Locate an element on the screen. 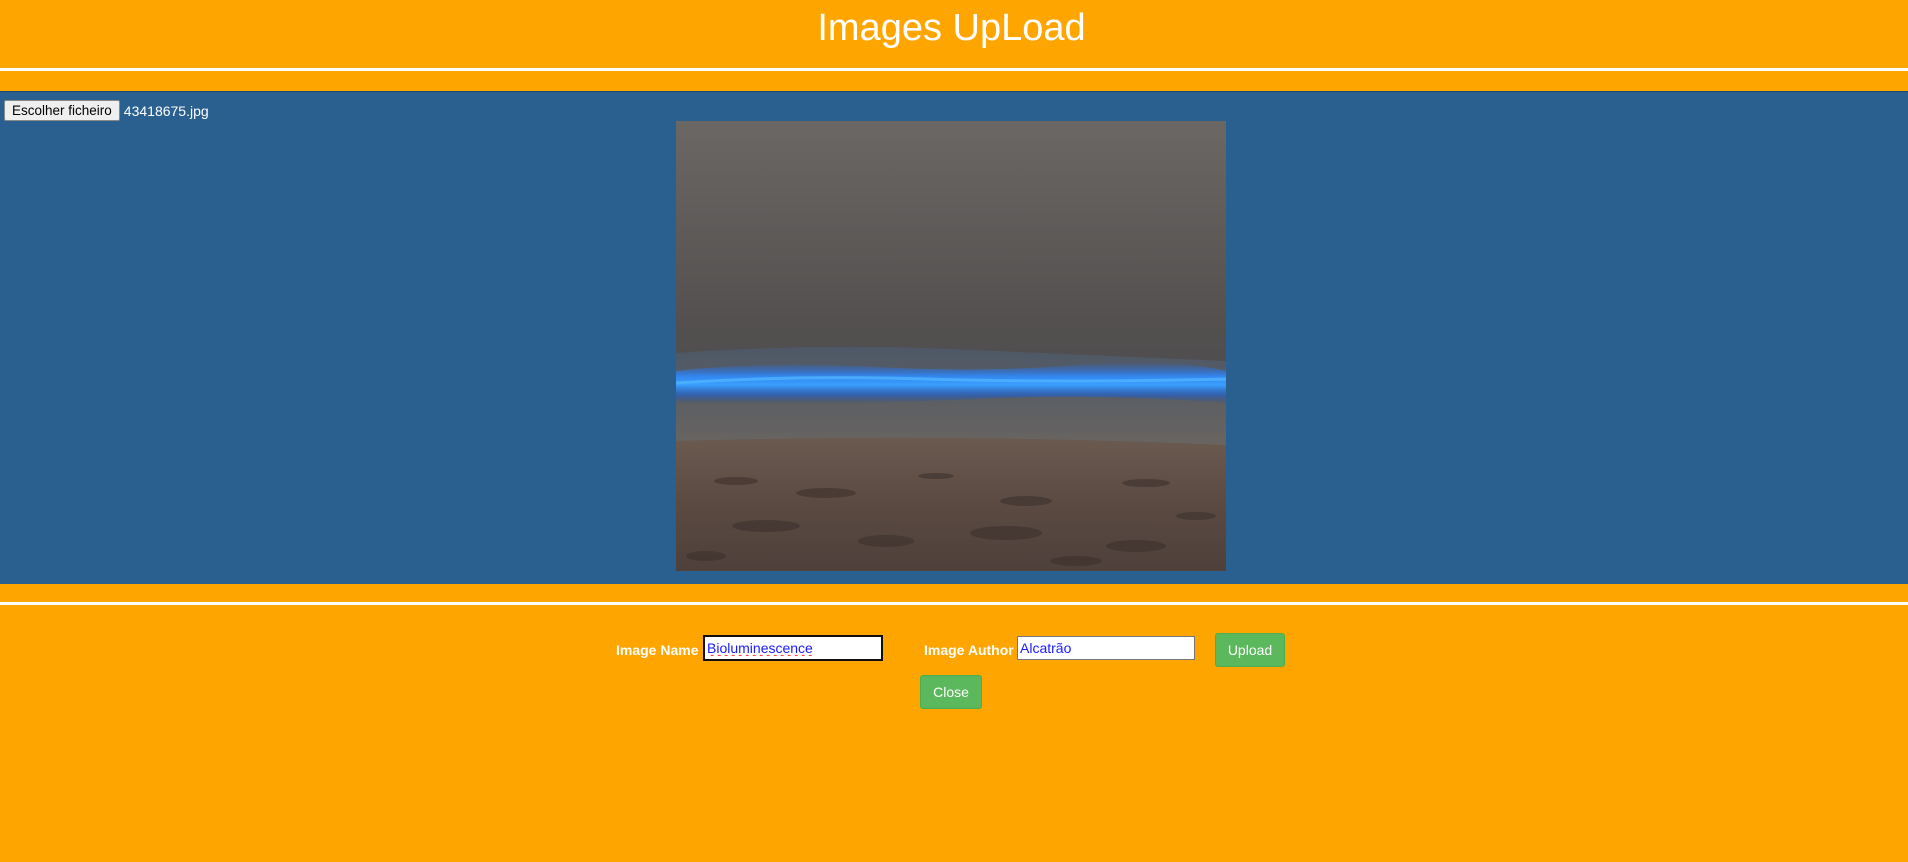 The height and width of the screenshot is (862, 1908). page-title: Images UpLoad is located at coordinates (951, 28).